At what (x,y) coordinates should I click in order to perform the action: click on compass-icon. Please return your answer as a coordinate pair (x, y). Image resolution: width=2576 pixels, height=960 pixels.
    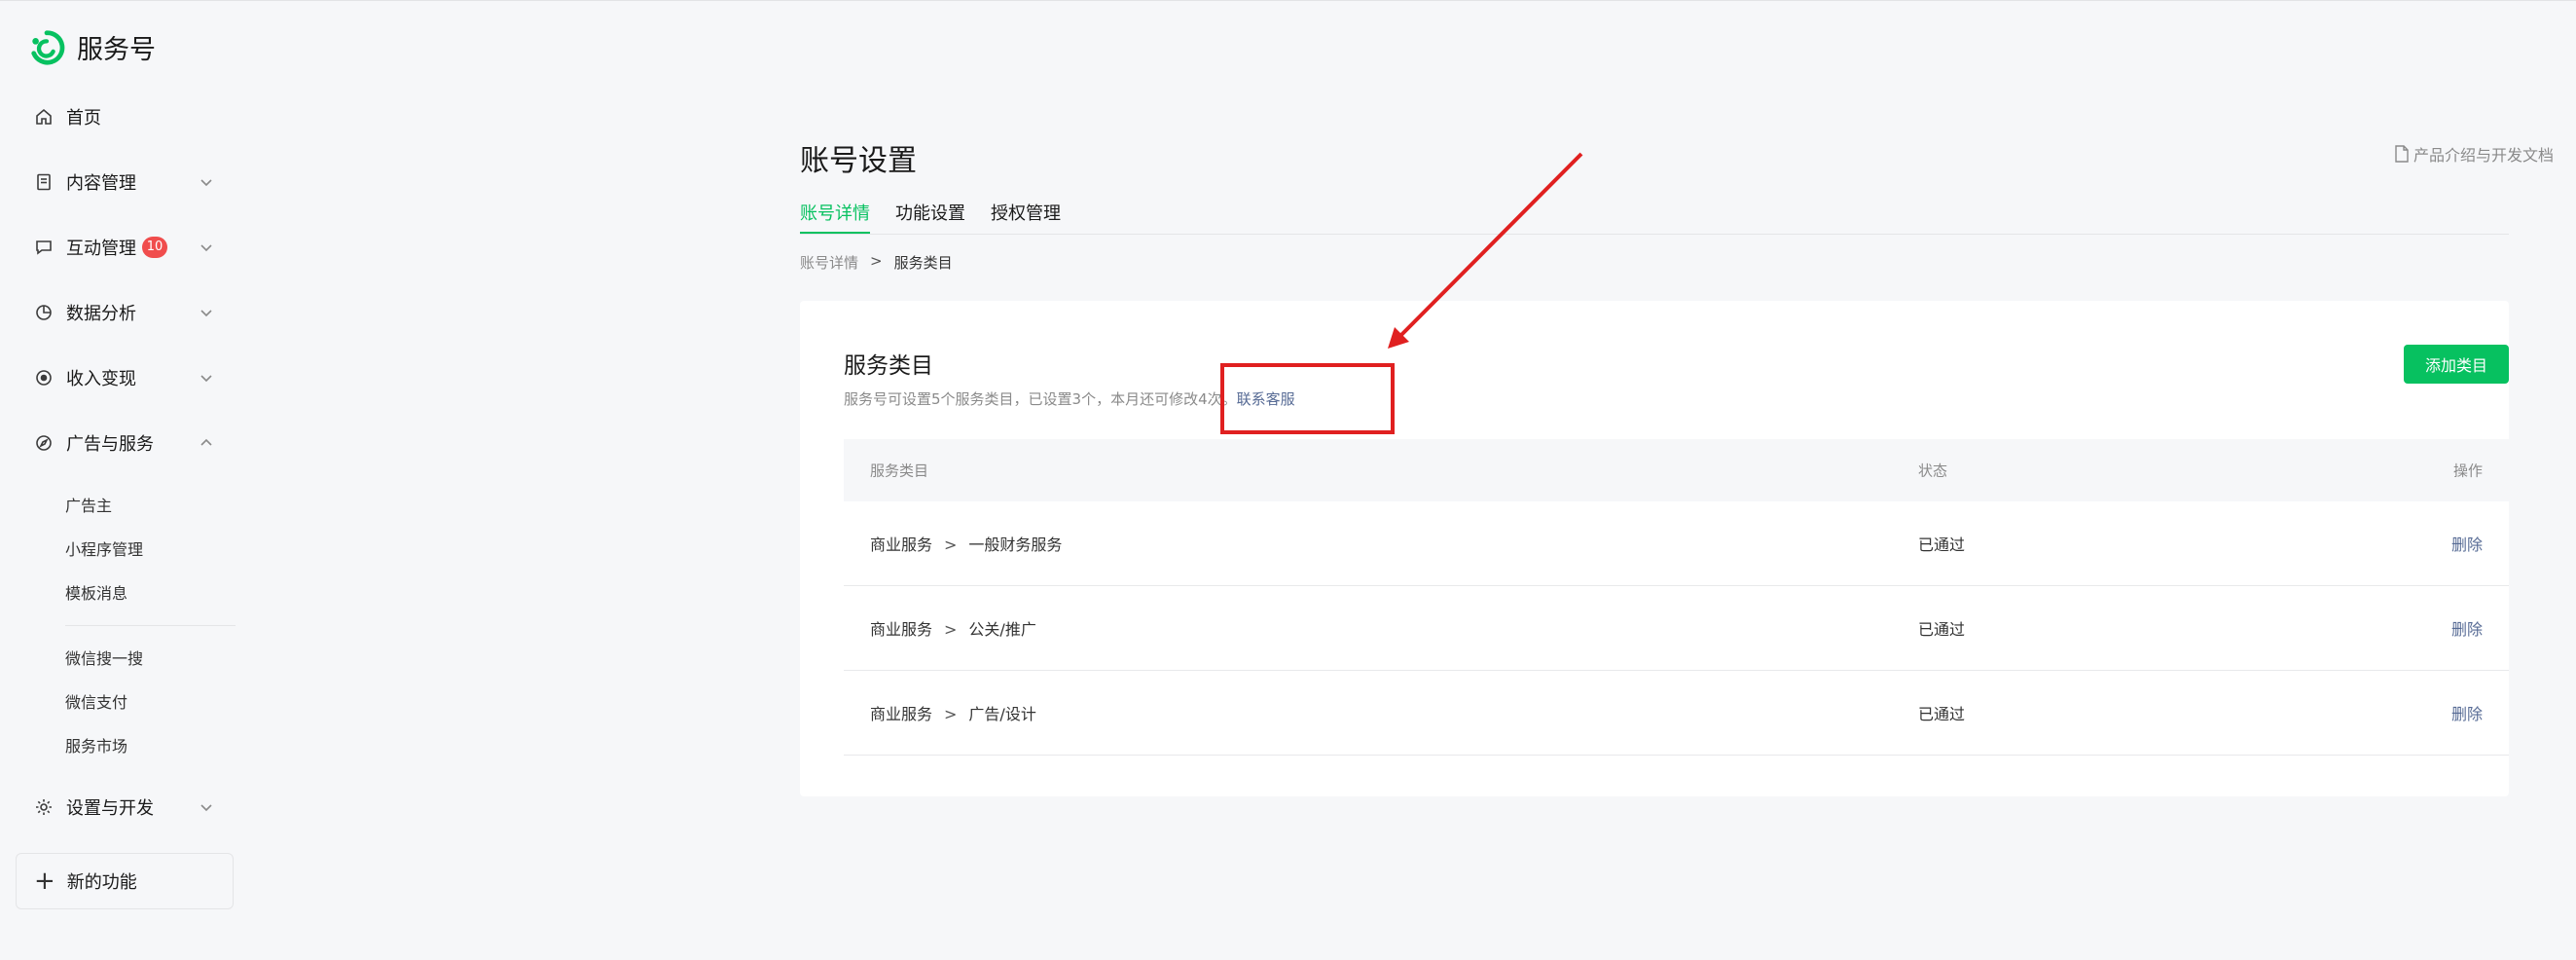
    Looking at the image, I should click on (43, 443).